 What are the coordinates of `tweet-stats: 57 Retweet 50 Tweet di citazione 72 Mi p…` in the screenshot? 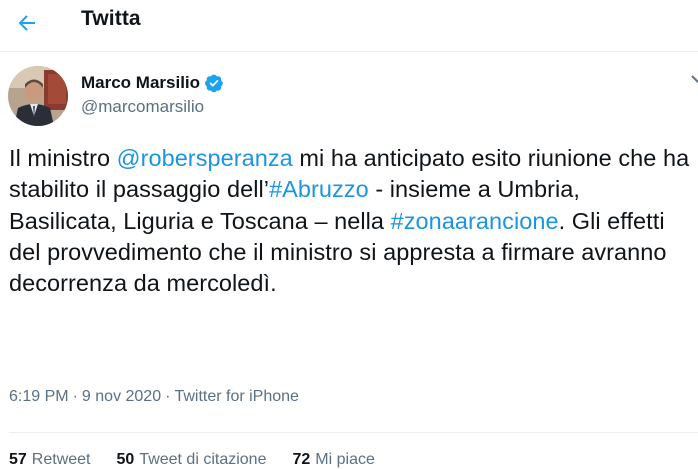 It's located at (192, 460).